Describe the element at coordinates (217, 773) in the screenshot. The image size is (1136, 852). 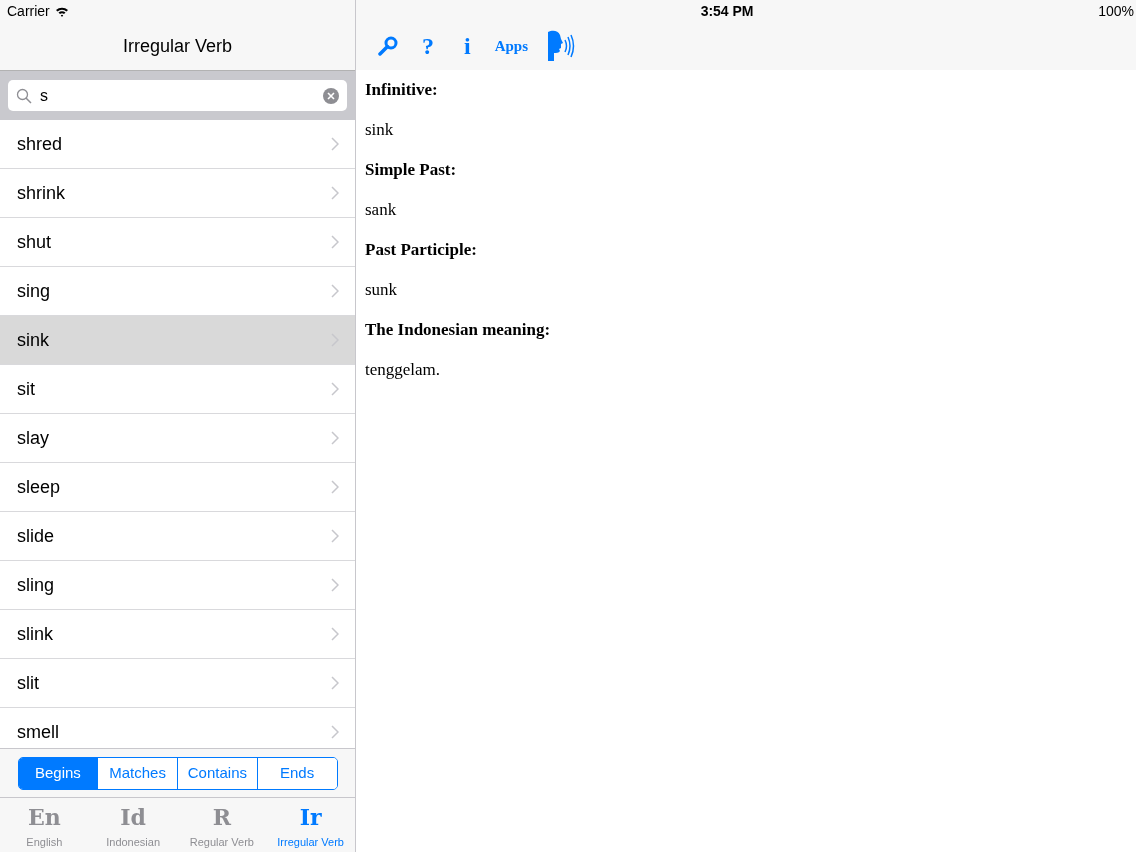
I see `segment-button: Contains` at that location.